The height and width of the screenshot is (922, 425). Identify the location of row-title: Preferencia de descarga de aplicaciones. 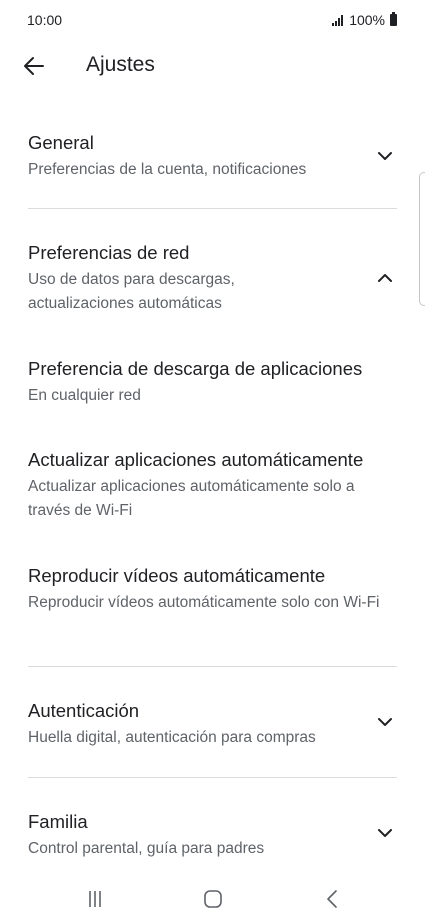
(195, 368).